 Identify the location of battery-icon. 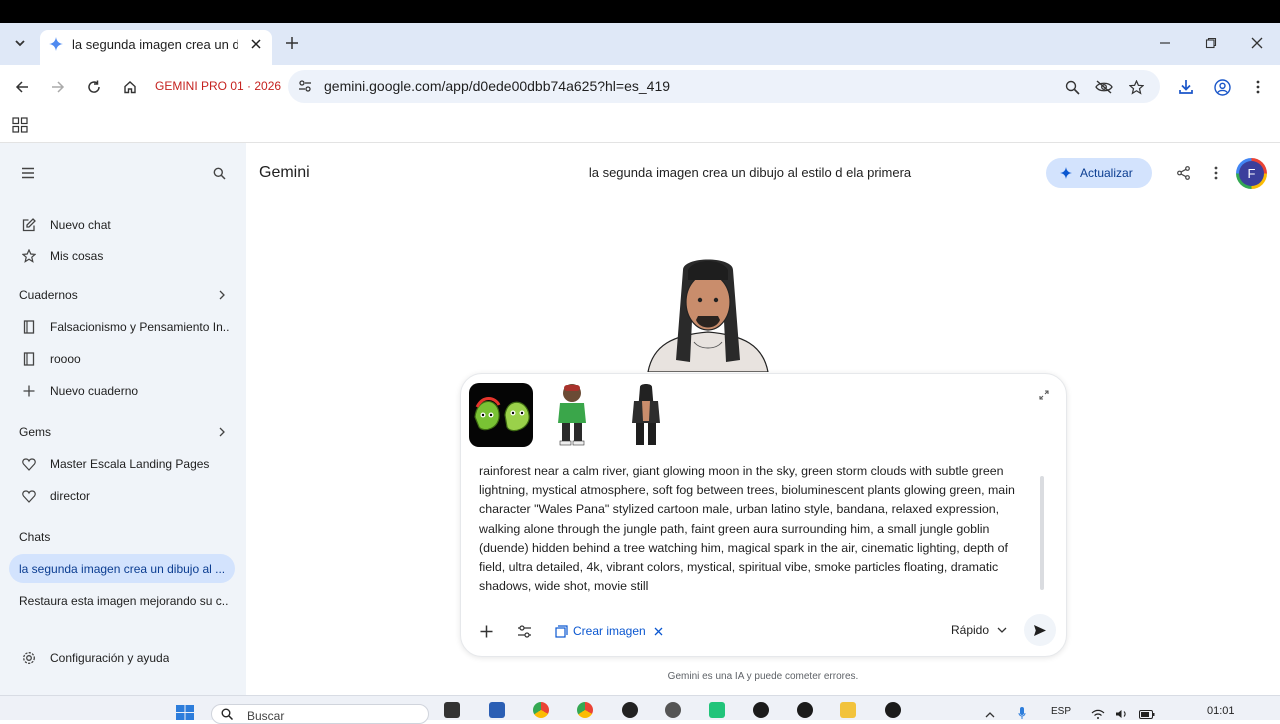
(1147, 714).